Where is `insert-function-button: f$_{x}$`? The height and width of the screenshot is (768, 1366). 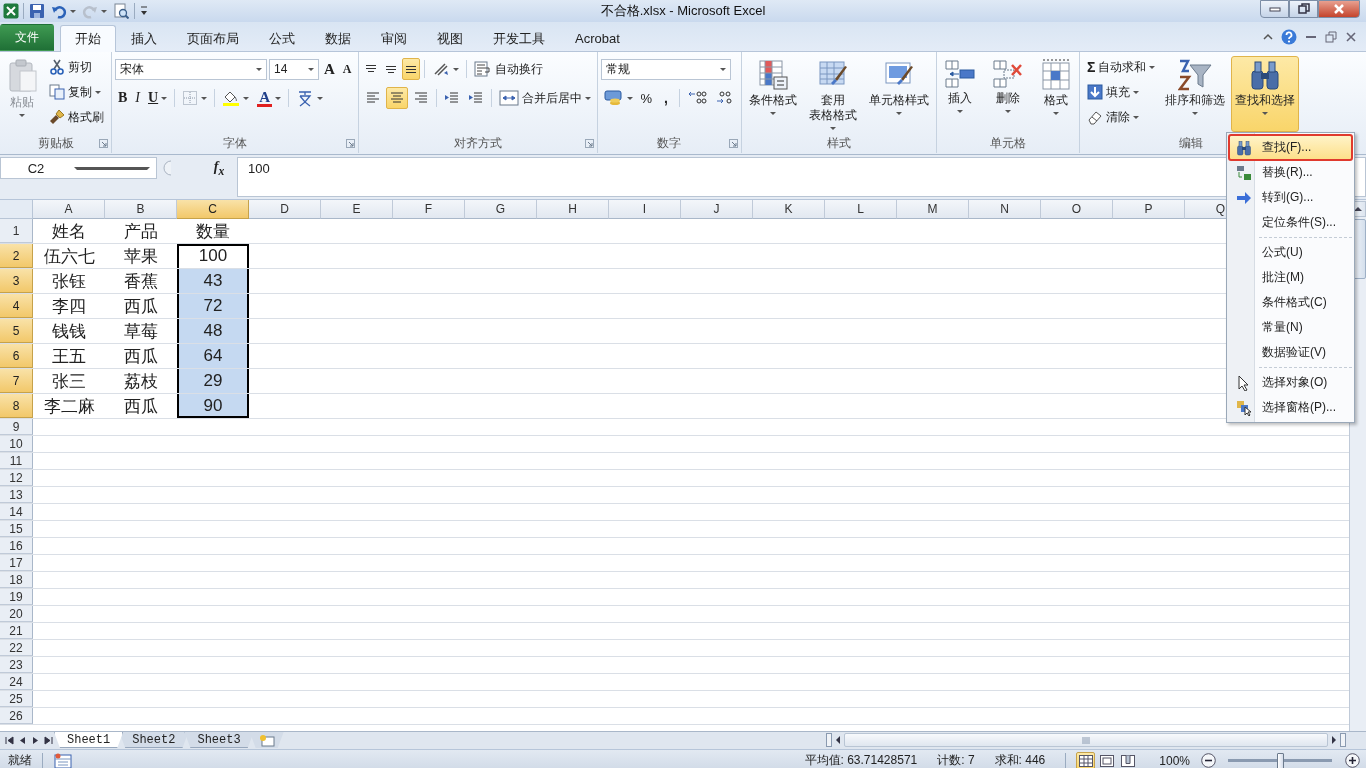 insert-function-button: f$_{x}$ is located at coordinates (219, 168).